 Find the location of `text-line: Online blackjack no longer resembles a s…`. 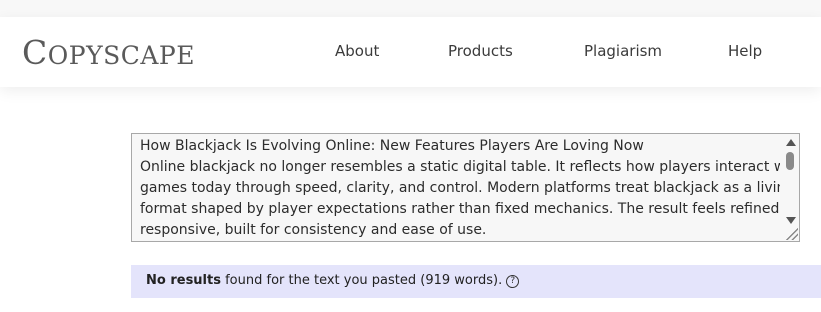

text-line: Online blackjack no longer resembles a s… is located at coordinates (460, 167).